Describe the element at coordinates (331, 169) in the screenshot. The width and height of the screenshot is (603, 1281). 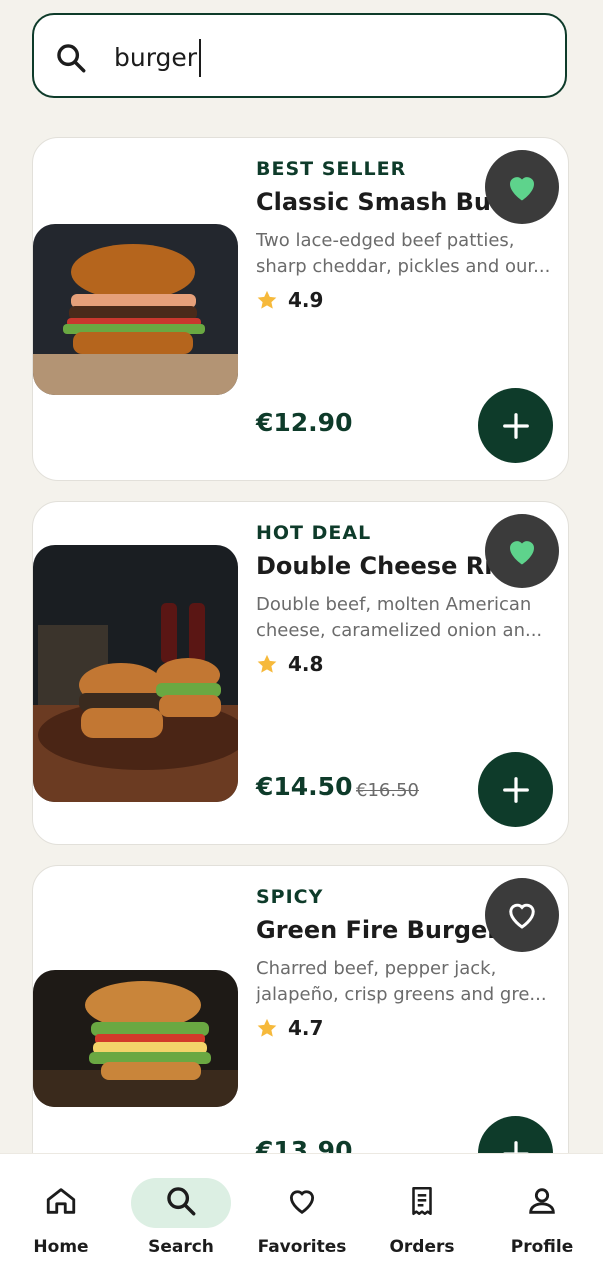
I see `product-tag: BEST SELLER` at that location.